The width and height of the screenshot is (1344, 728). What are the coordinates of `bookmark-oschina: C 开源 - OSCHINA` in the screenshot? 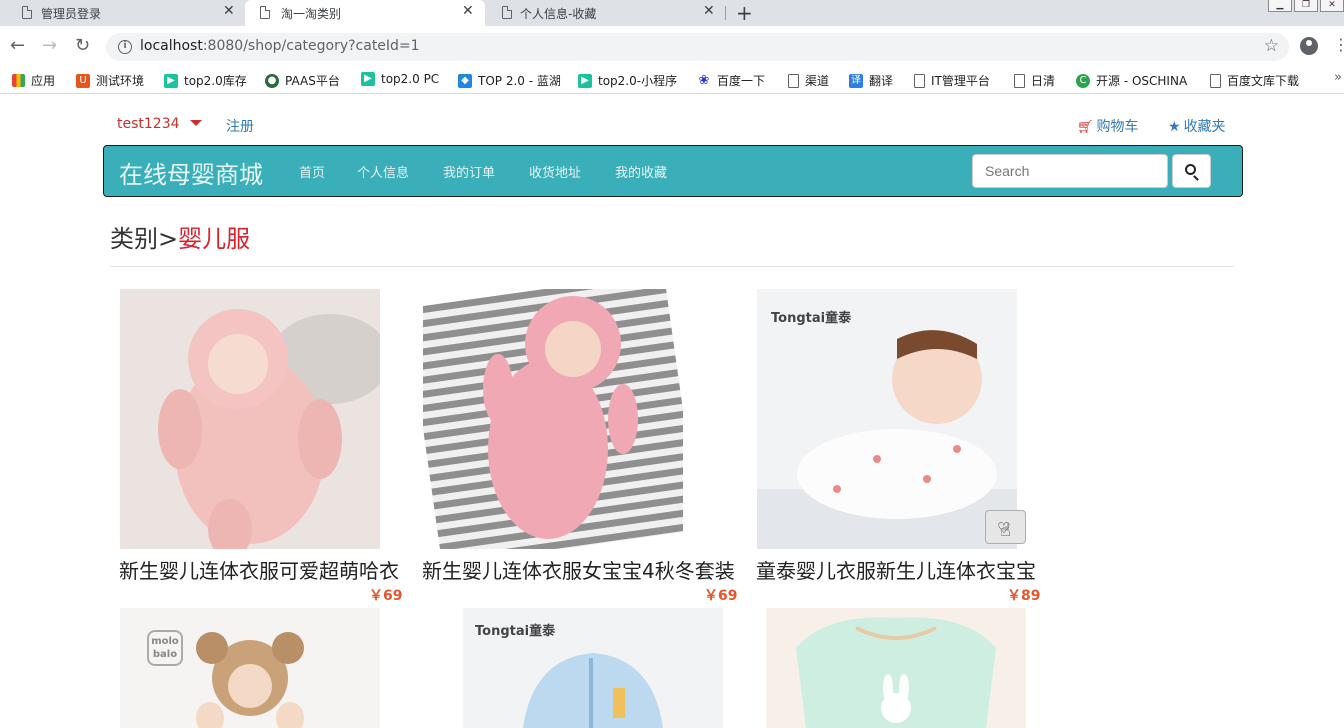 It's located at (1131, 80).